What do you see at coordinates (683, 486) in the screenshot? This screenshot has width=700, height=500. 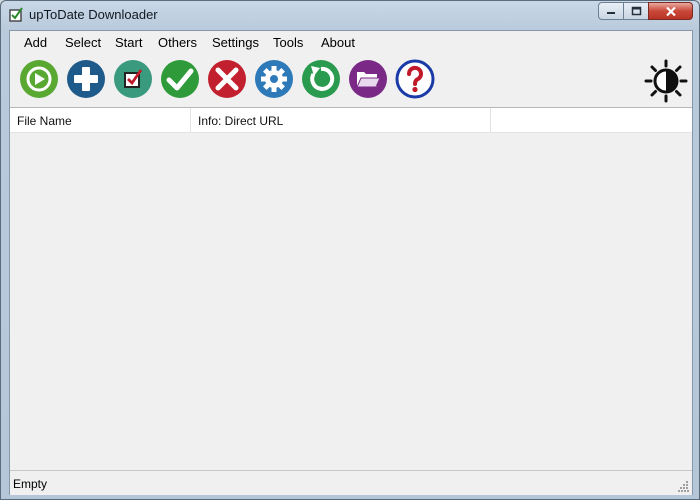 I see `resize-grip-icon` at bounding box center [683, 486].